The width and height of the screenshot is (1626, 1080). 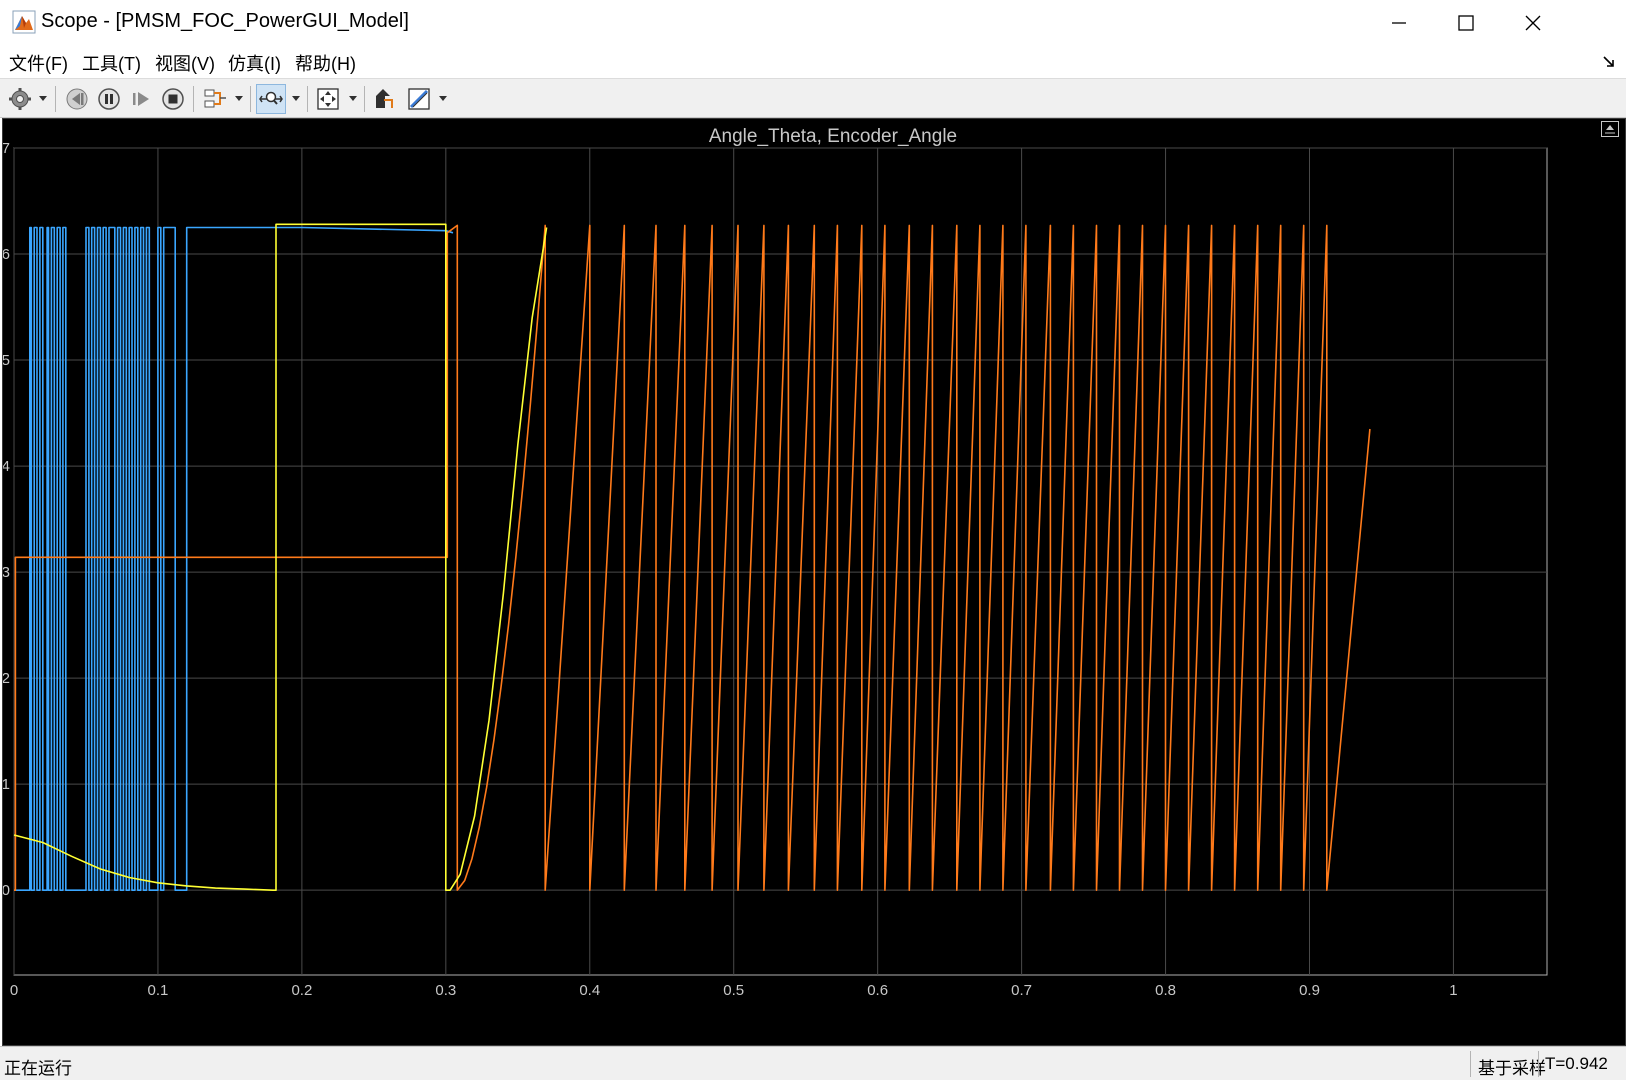 I want to click on measurements-button, so click(x=419, y=99).